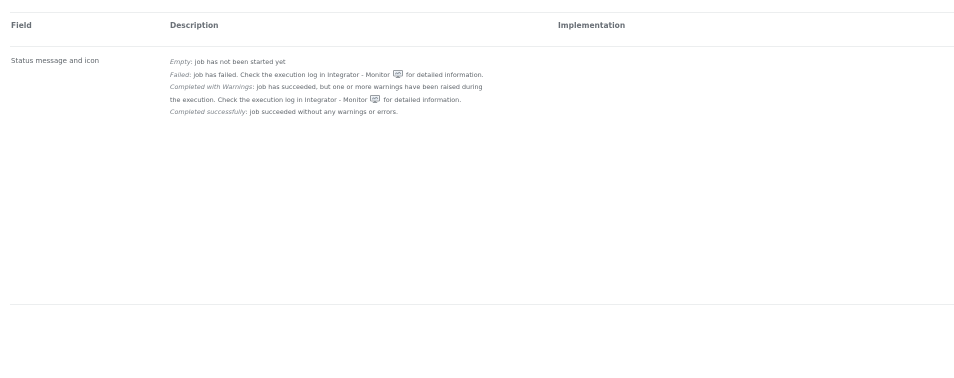  What do you see at coordinates (194, 25) in the screenshot?
I see `column-header-description: Description` at bounding box center [194, 25].